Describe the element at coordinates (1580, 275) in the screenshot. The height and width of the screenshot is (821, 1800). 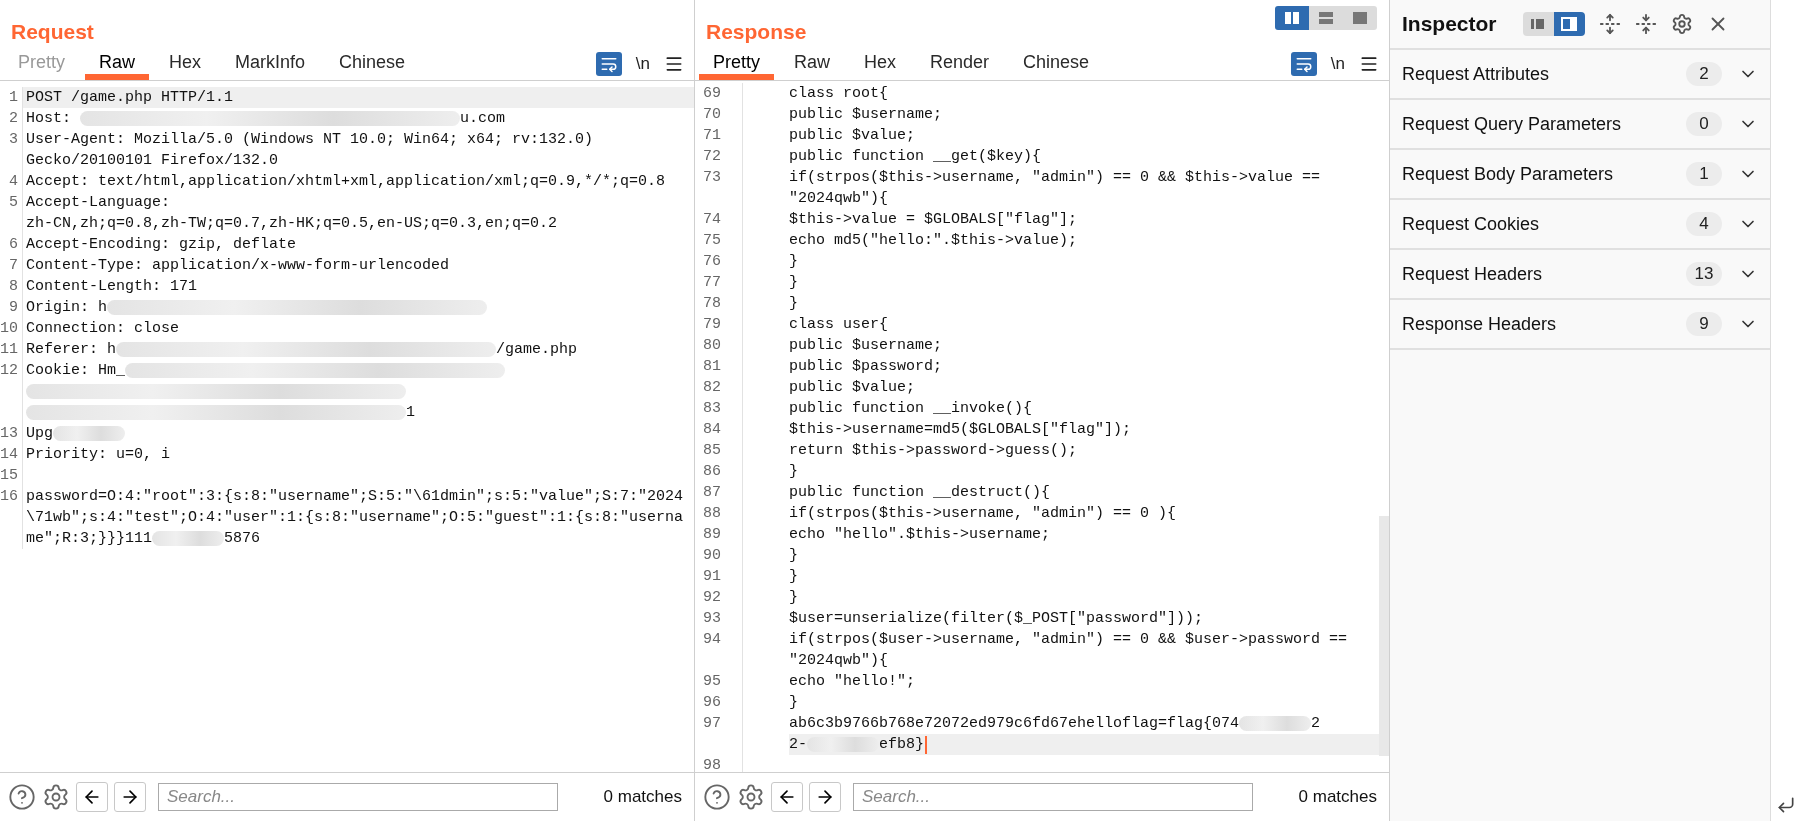
I see `inspector-section: Request Headers 13` at that location.